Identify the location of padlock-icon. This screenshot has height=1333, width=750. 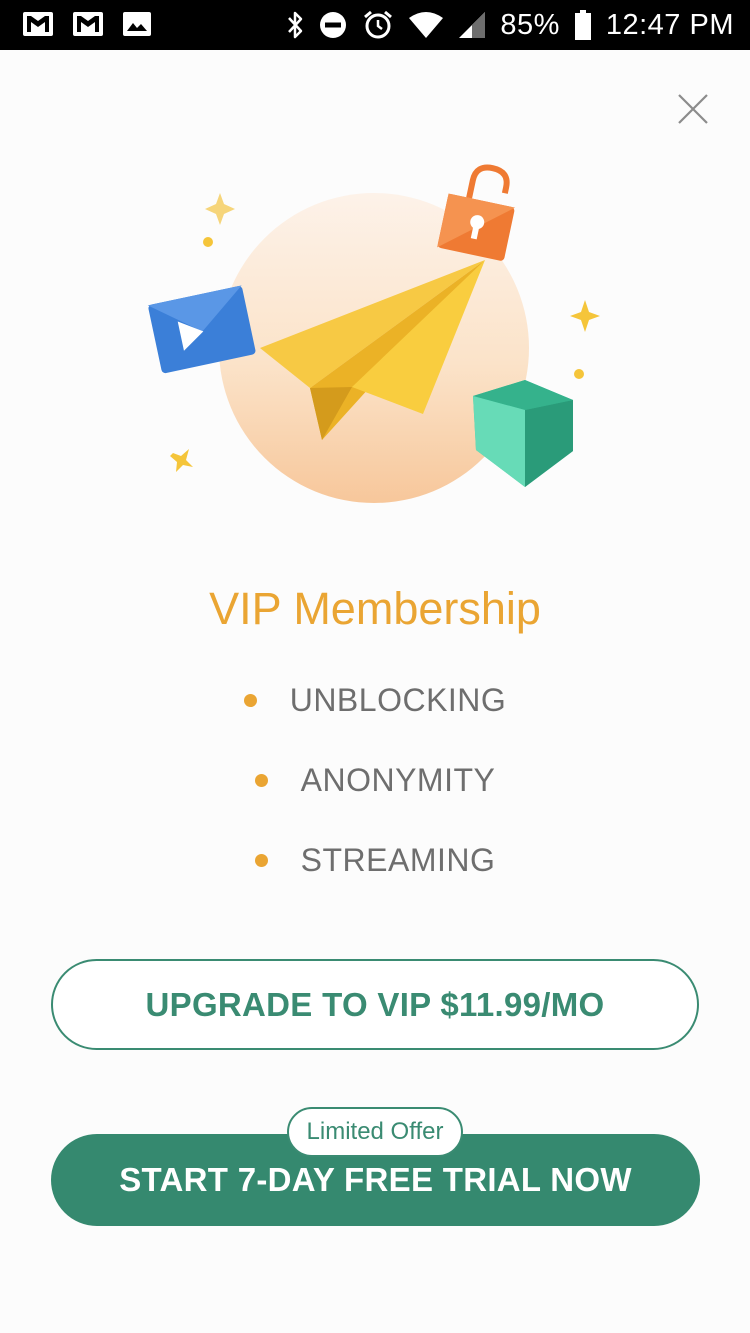
(476, 212).